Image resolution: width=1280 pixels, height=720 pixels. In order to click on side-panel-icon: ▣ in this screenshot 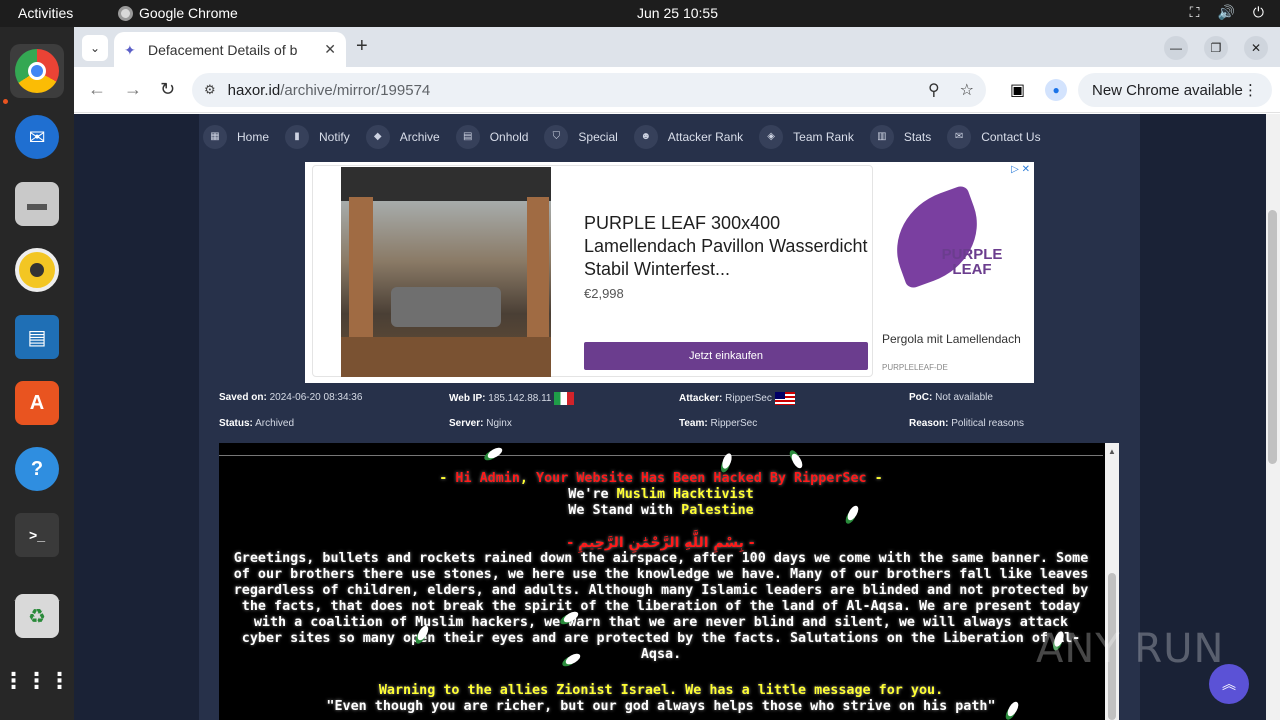, I will do `click(1017, 90)`.